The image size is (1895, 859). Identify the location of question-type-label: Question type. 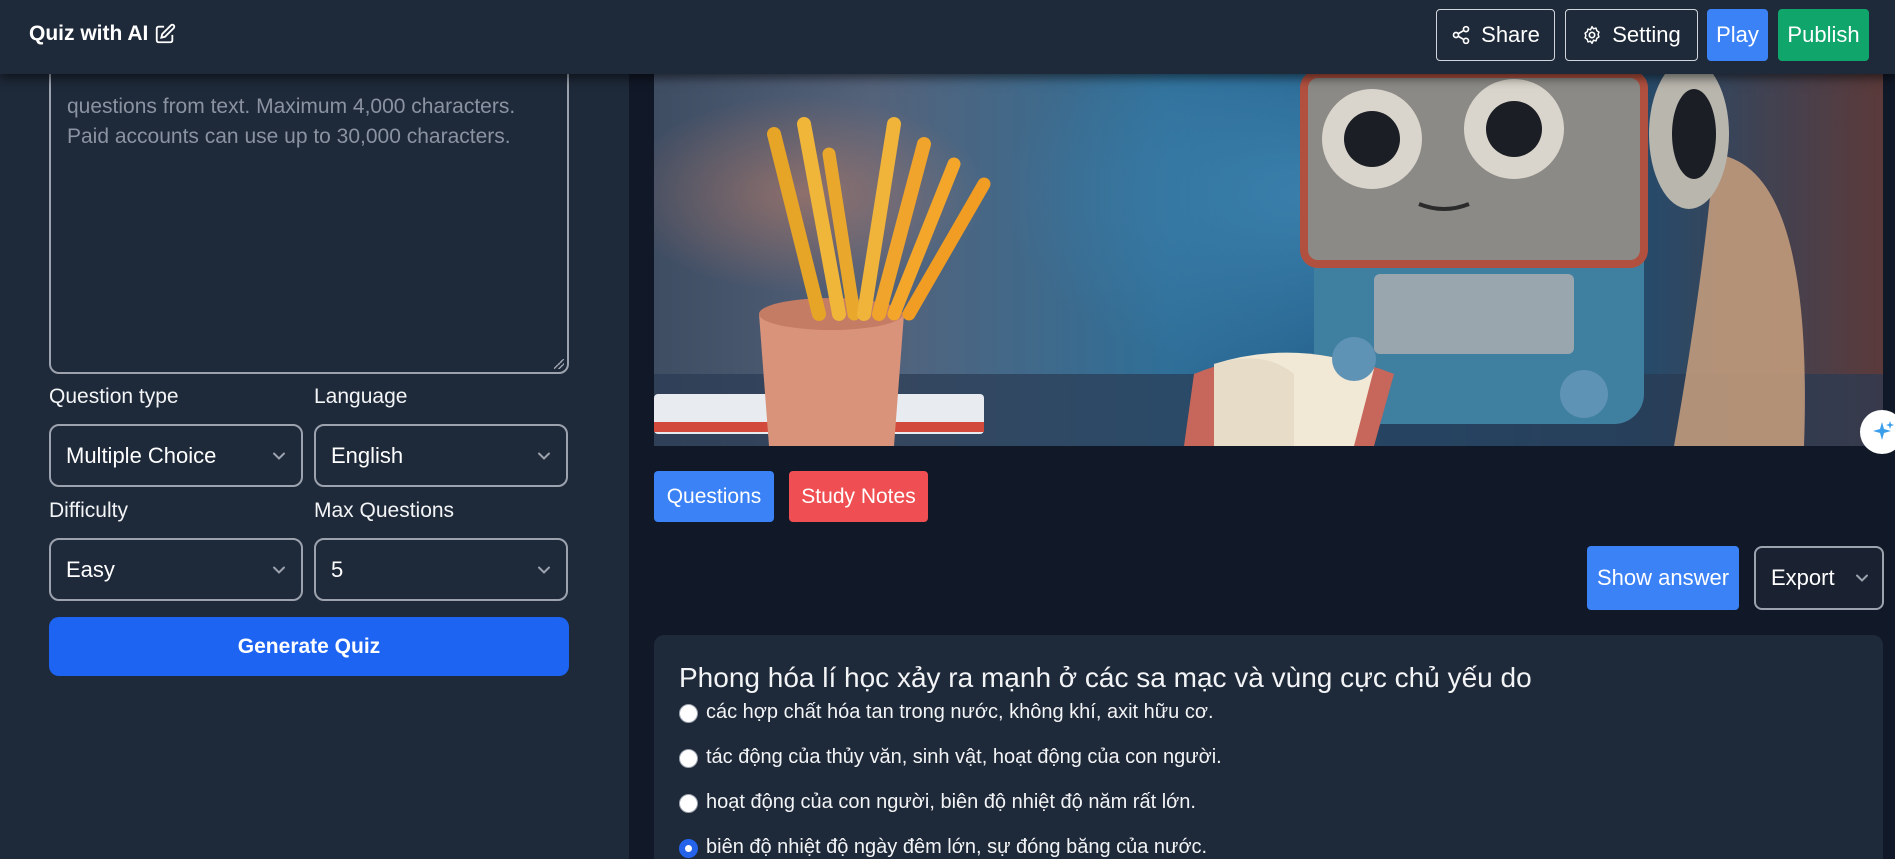
(114, 396).